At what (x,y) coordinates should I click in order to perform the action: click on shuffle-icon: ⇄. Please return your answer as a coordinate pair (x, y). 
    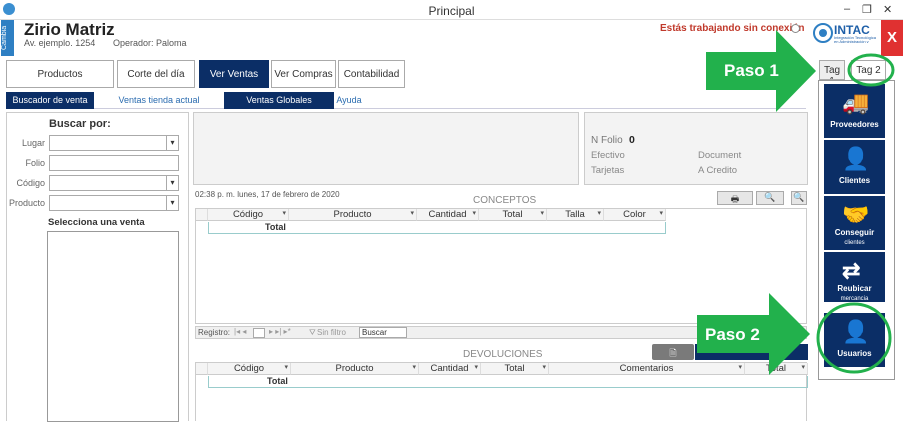
    Looking at the image, I should click on (851, 270).